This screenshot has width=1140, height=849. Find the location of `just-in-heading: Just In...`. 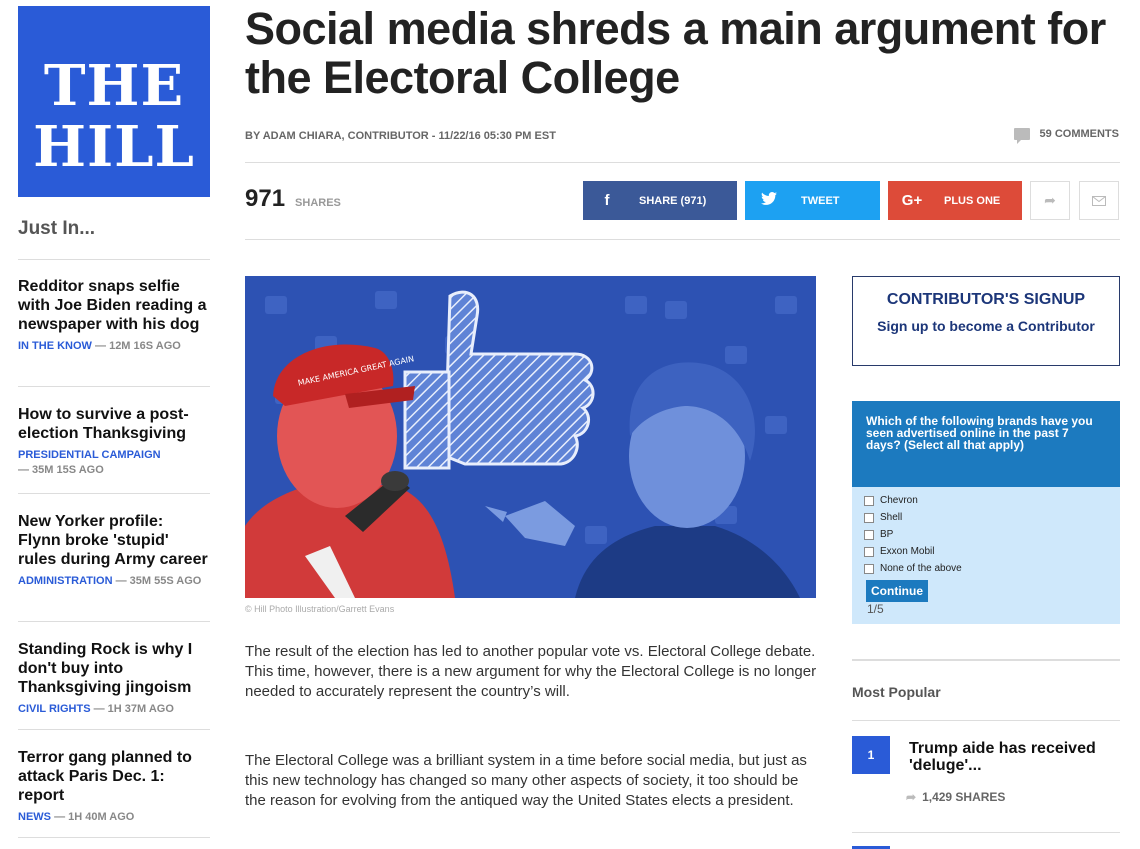

just-in-heading: Just In... is located at coordinates (57, 228).